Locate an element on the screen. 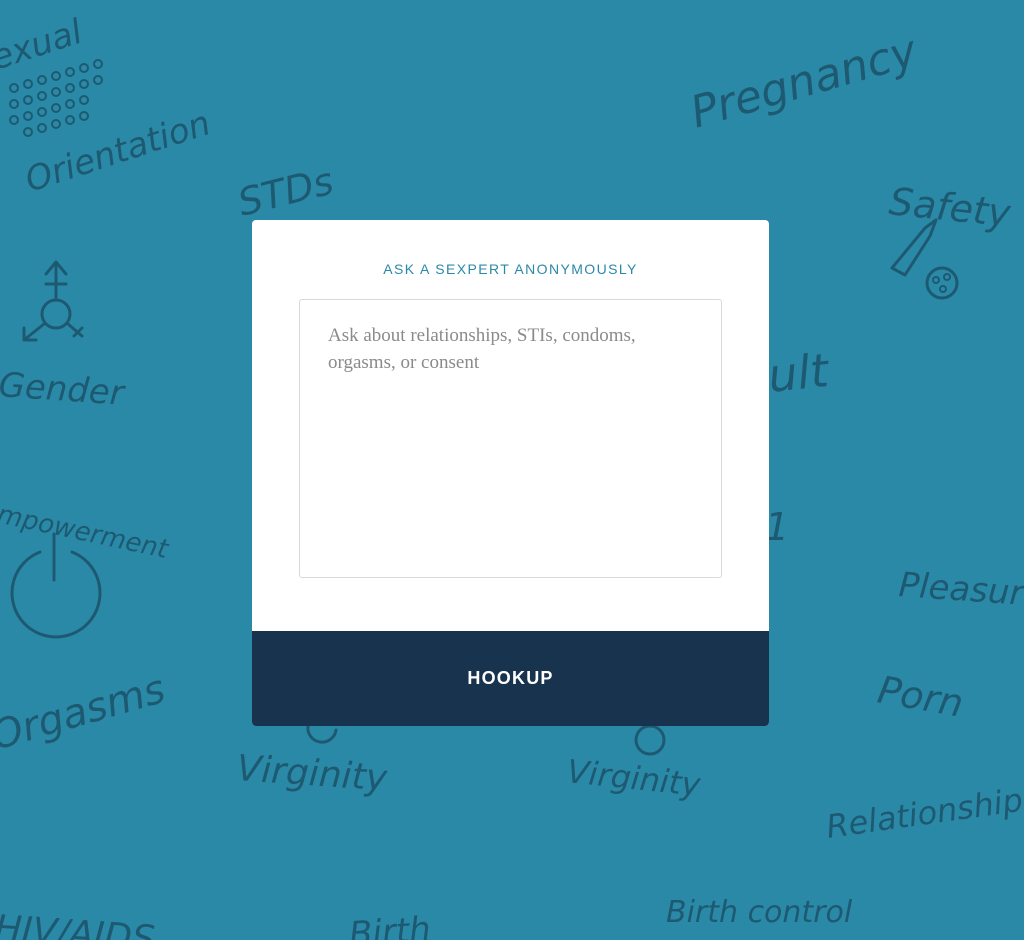  virginity-circle-left-icon is located at coordinates (322, 734).